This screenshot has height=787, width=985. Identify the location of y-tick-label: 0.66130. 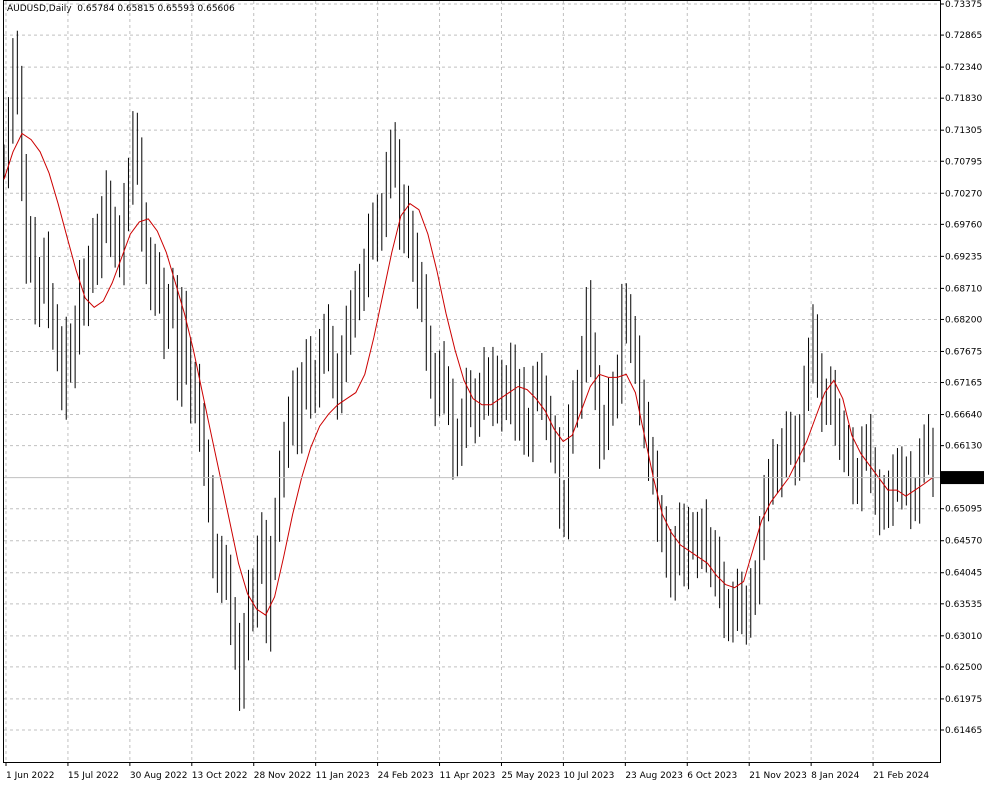
(963, 447).